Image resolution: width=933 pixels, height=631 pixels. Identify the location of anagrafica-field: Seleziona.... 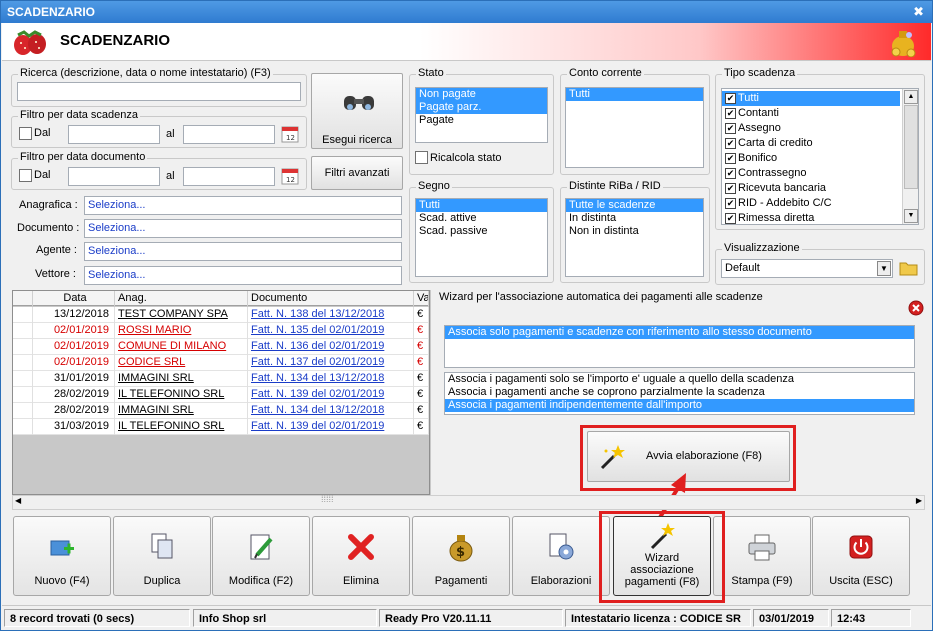
(243, 205).